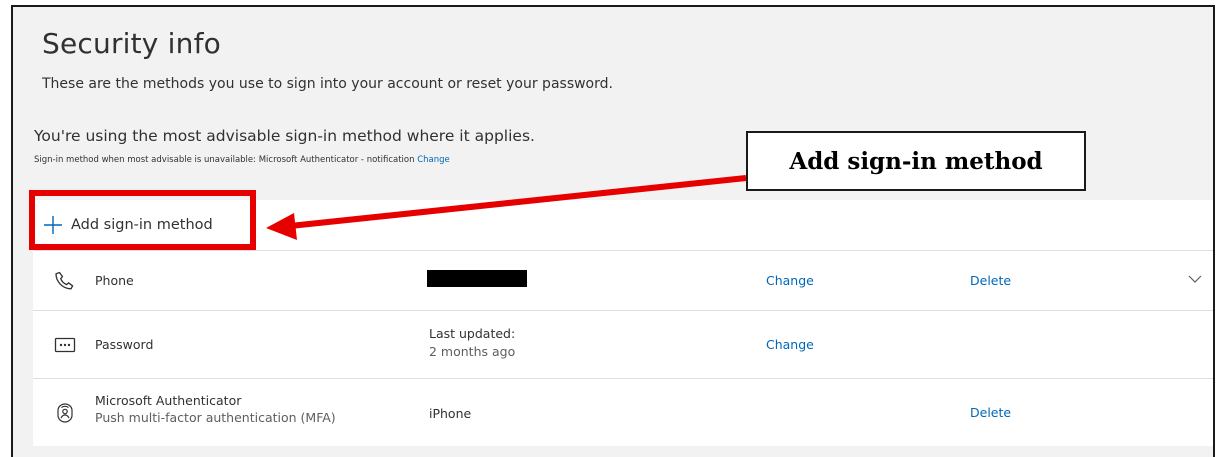  Describe the element at coordinates (433, 160) in the screenshot. I see `default-method-change-link: Change` at that location.